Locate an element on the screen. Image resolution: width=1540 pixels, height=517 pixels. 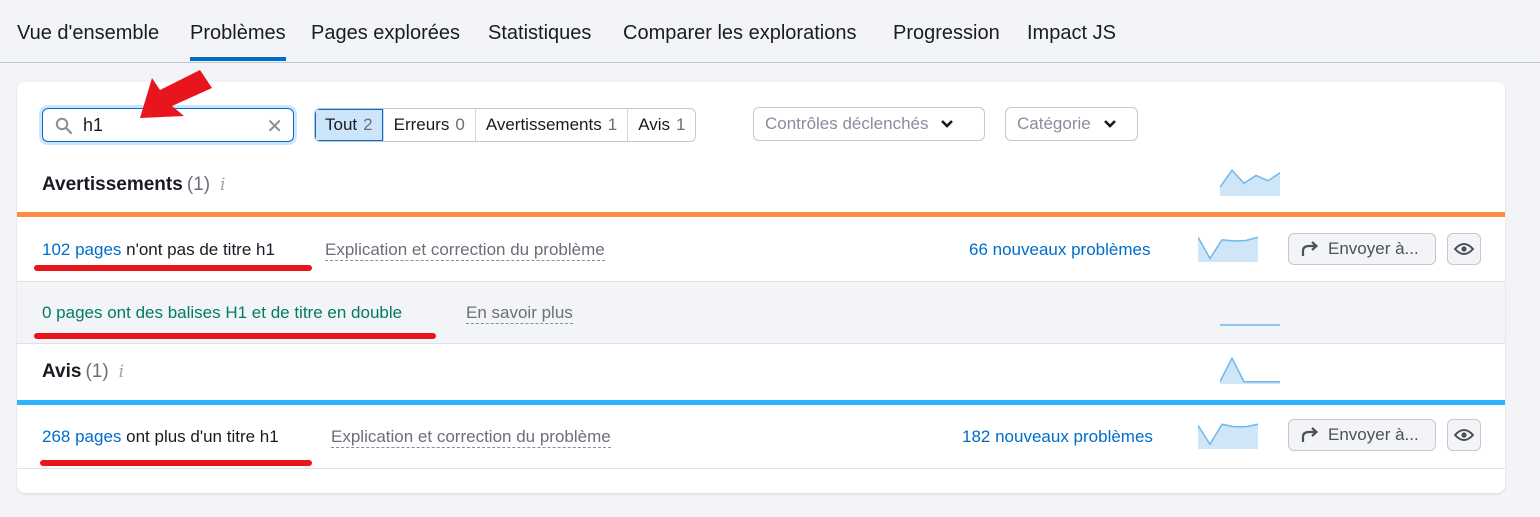
dropdown-label: Catégorie is located at coordinates (1054, 123).